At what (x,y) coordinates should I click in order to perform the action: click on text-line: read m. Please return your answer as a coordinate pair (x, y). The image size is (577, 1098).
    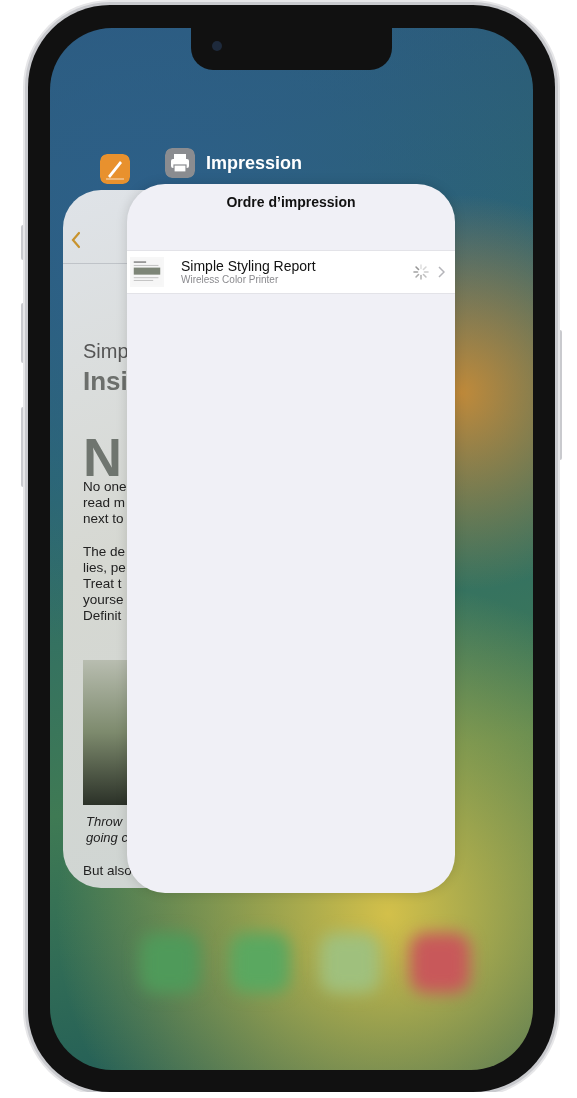
    Looking at the image, I should click on (104, 503).